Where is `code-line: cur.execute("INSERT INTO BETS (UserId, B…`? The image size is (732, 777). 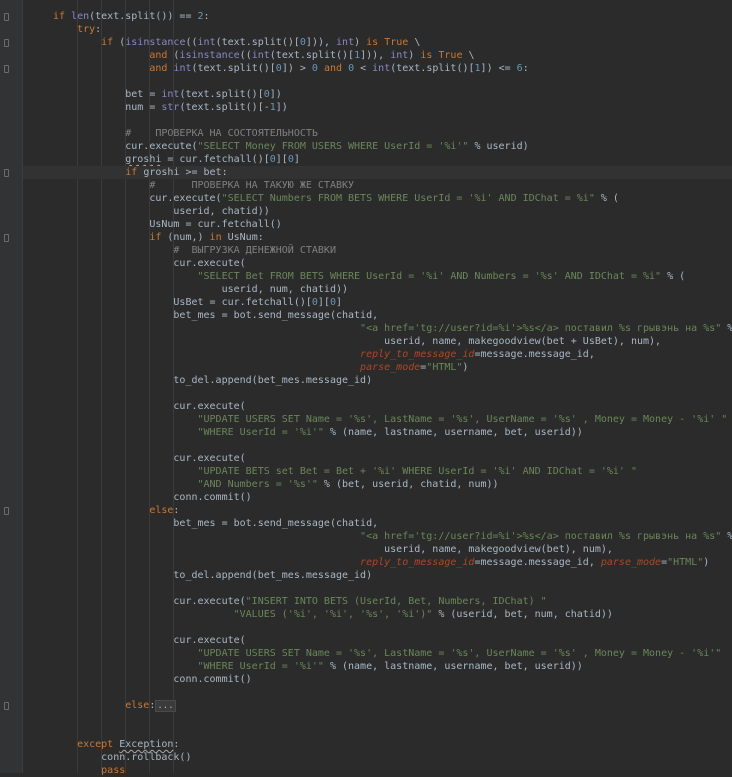
code-line: cur.execute("INSERT INTO BETS (UserId, B… is located at coordinates (377, 601).